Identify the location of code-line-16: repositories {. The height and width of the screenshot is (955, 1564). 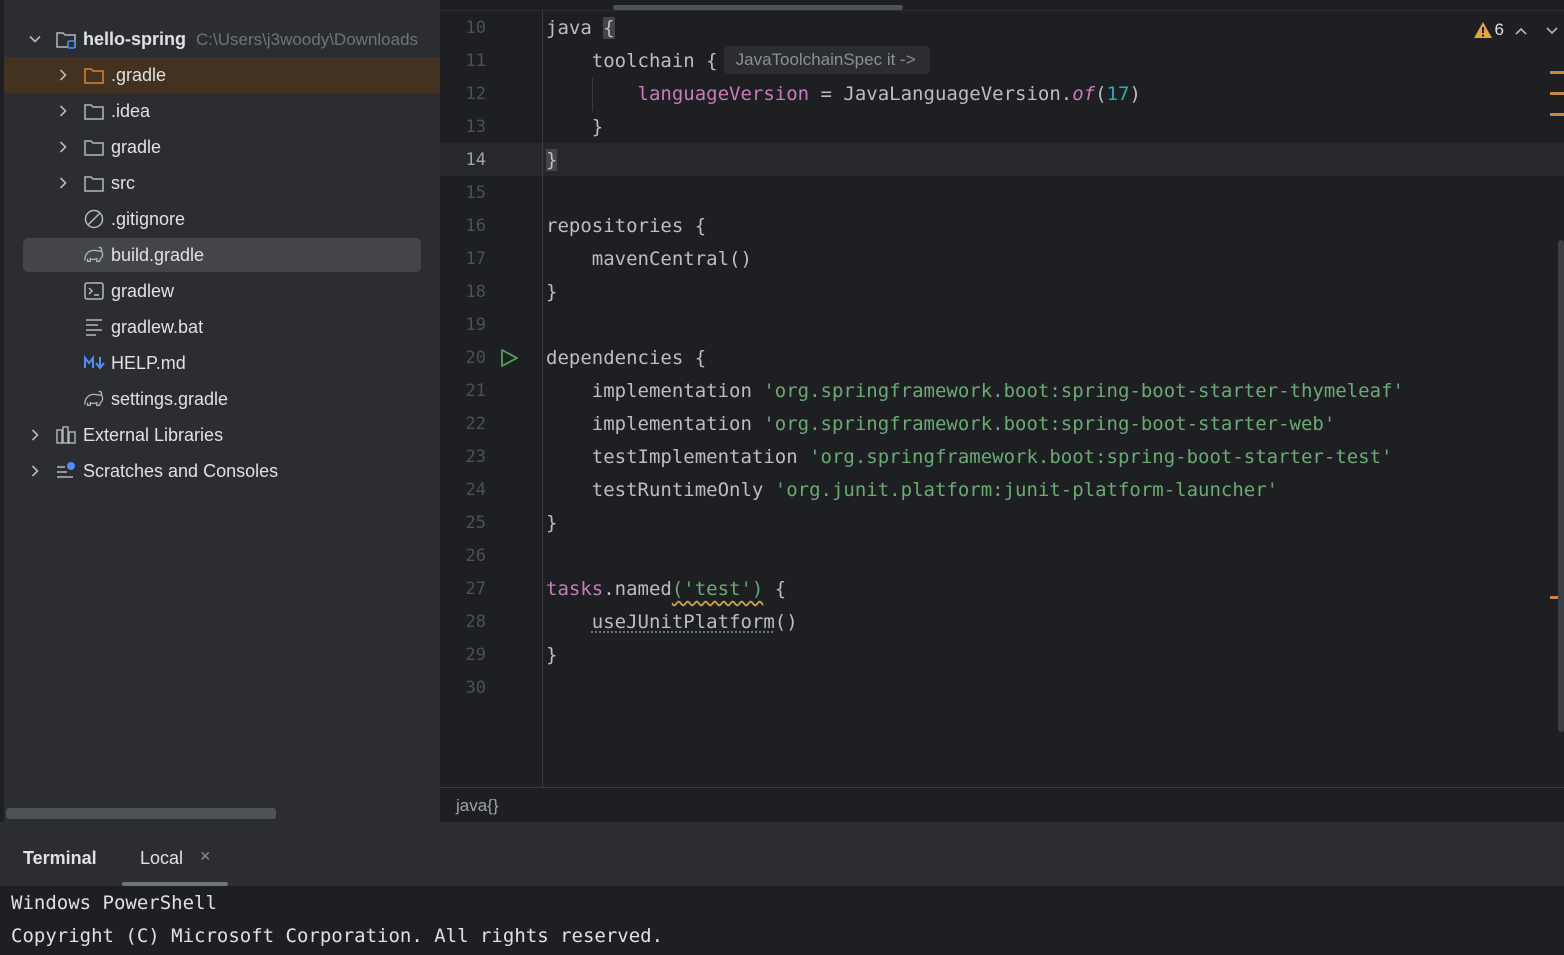
(626, 226).